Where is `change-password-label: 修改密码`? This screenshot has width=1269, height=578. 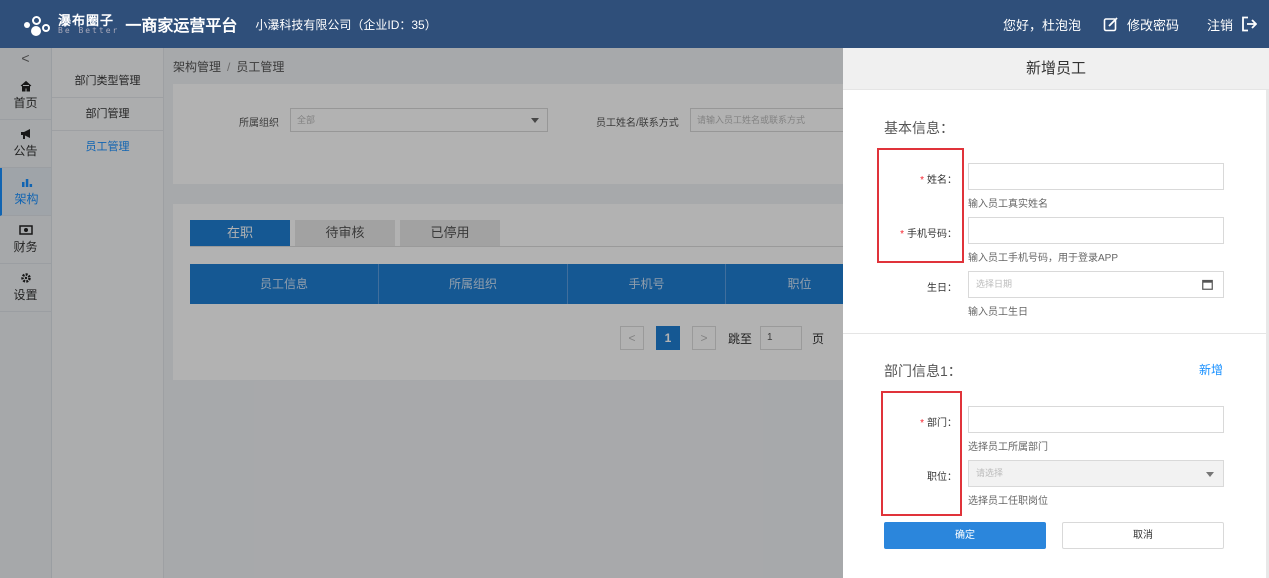
change-password-label: 修改密码 is located at coordinates (1152, 25).